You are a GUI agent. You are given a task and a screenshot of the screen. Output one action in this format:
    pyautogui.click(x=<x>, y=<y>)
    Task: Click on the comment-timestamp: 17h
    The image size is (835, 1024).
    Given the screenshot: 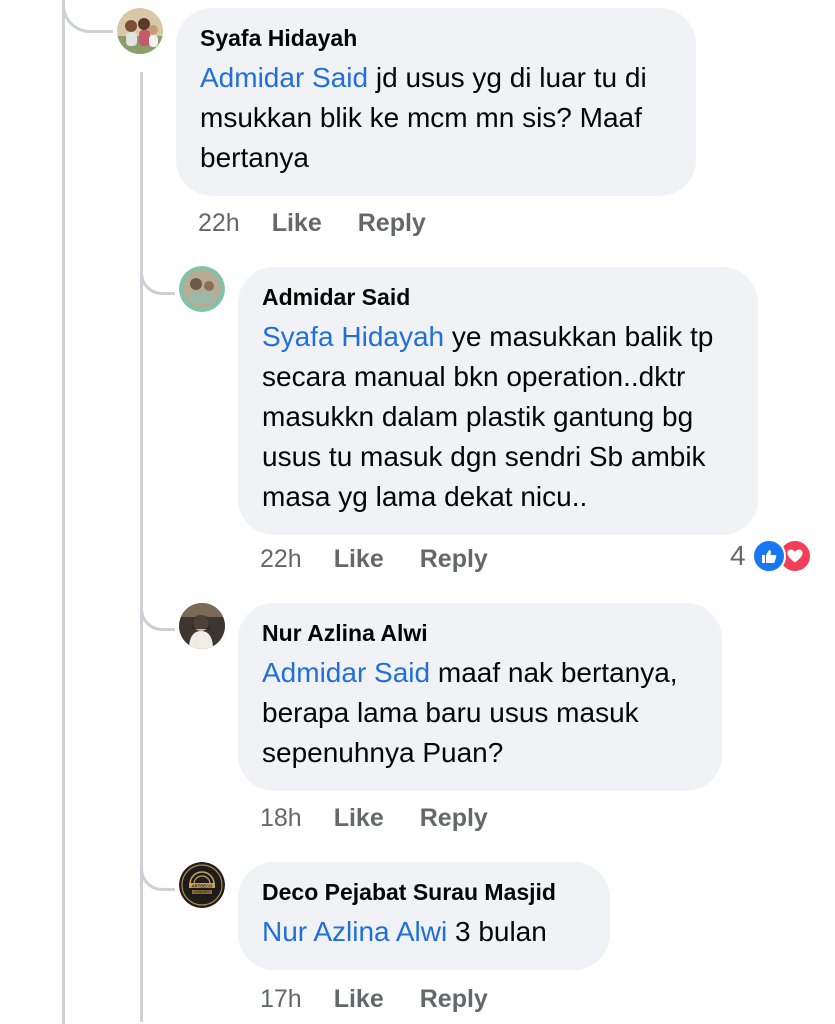 What is the action you would take?
    pyautogui.click(x=281, y=999)
    